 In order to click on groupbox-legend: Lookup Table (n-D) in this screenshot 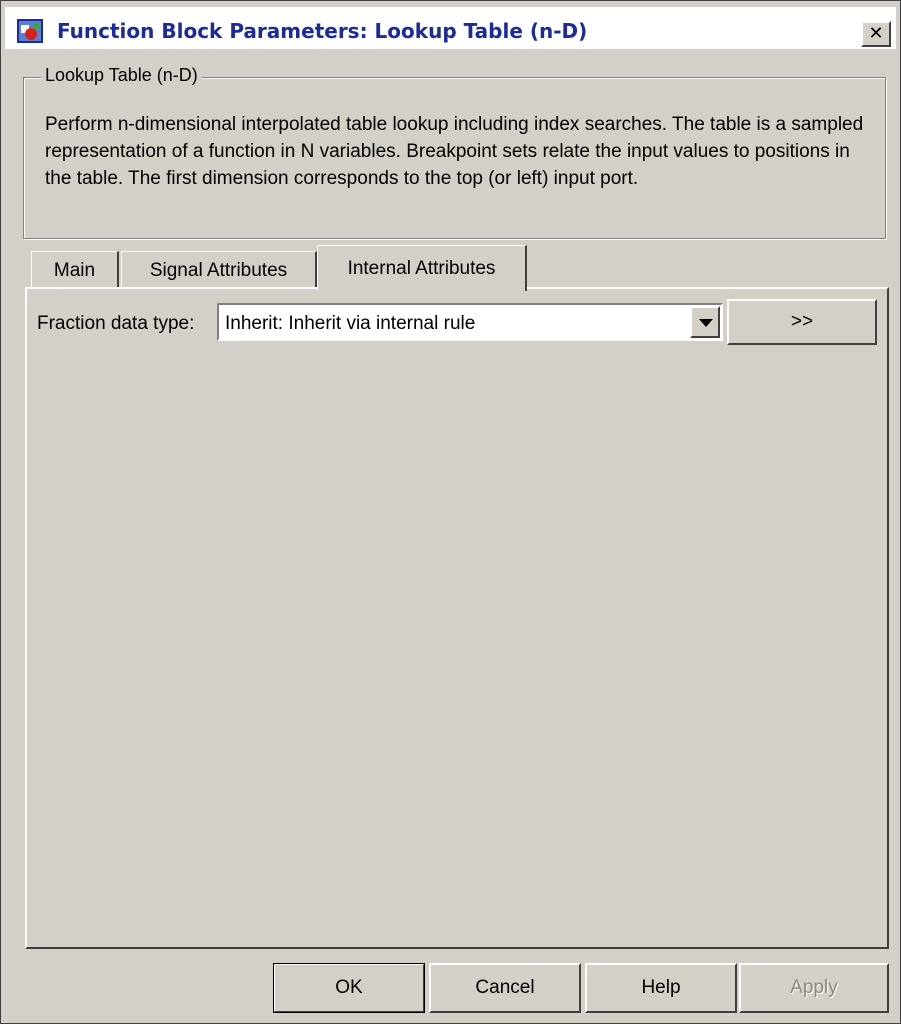, I will do `click(121, 75)`.